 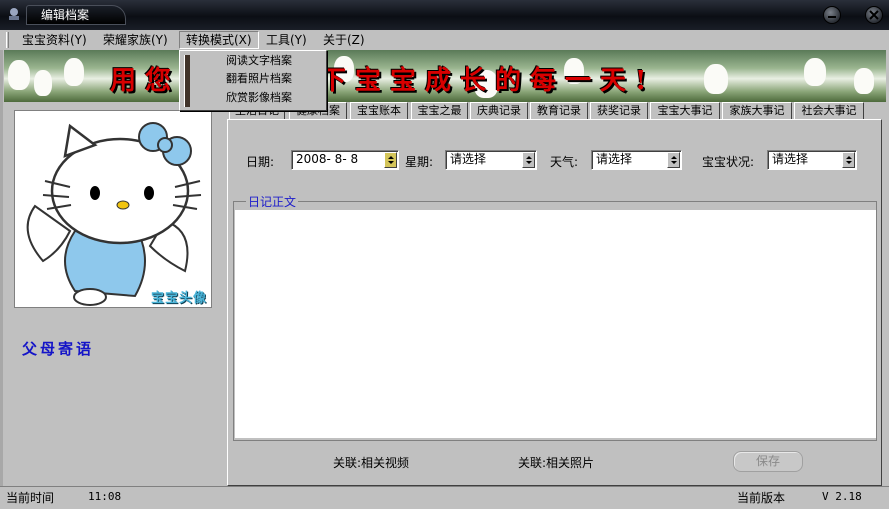 I want to click on baby-avatar: 宝宝头像, so click(x=113, y=209).